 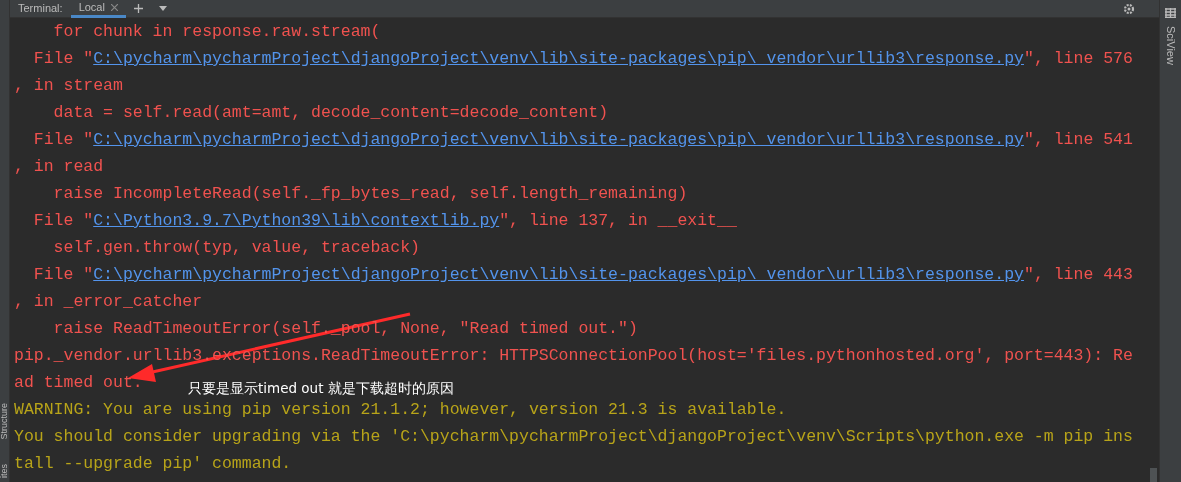 What do you see at coordinates (1129, 8) in the screenshot?
I see `settings-icon` at bounding box center [1129, 8].